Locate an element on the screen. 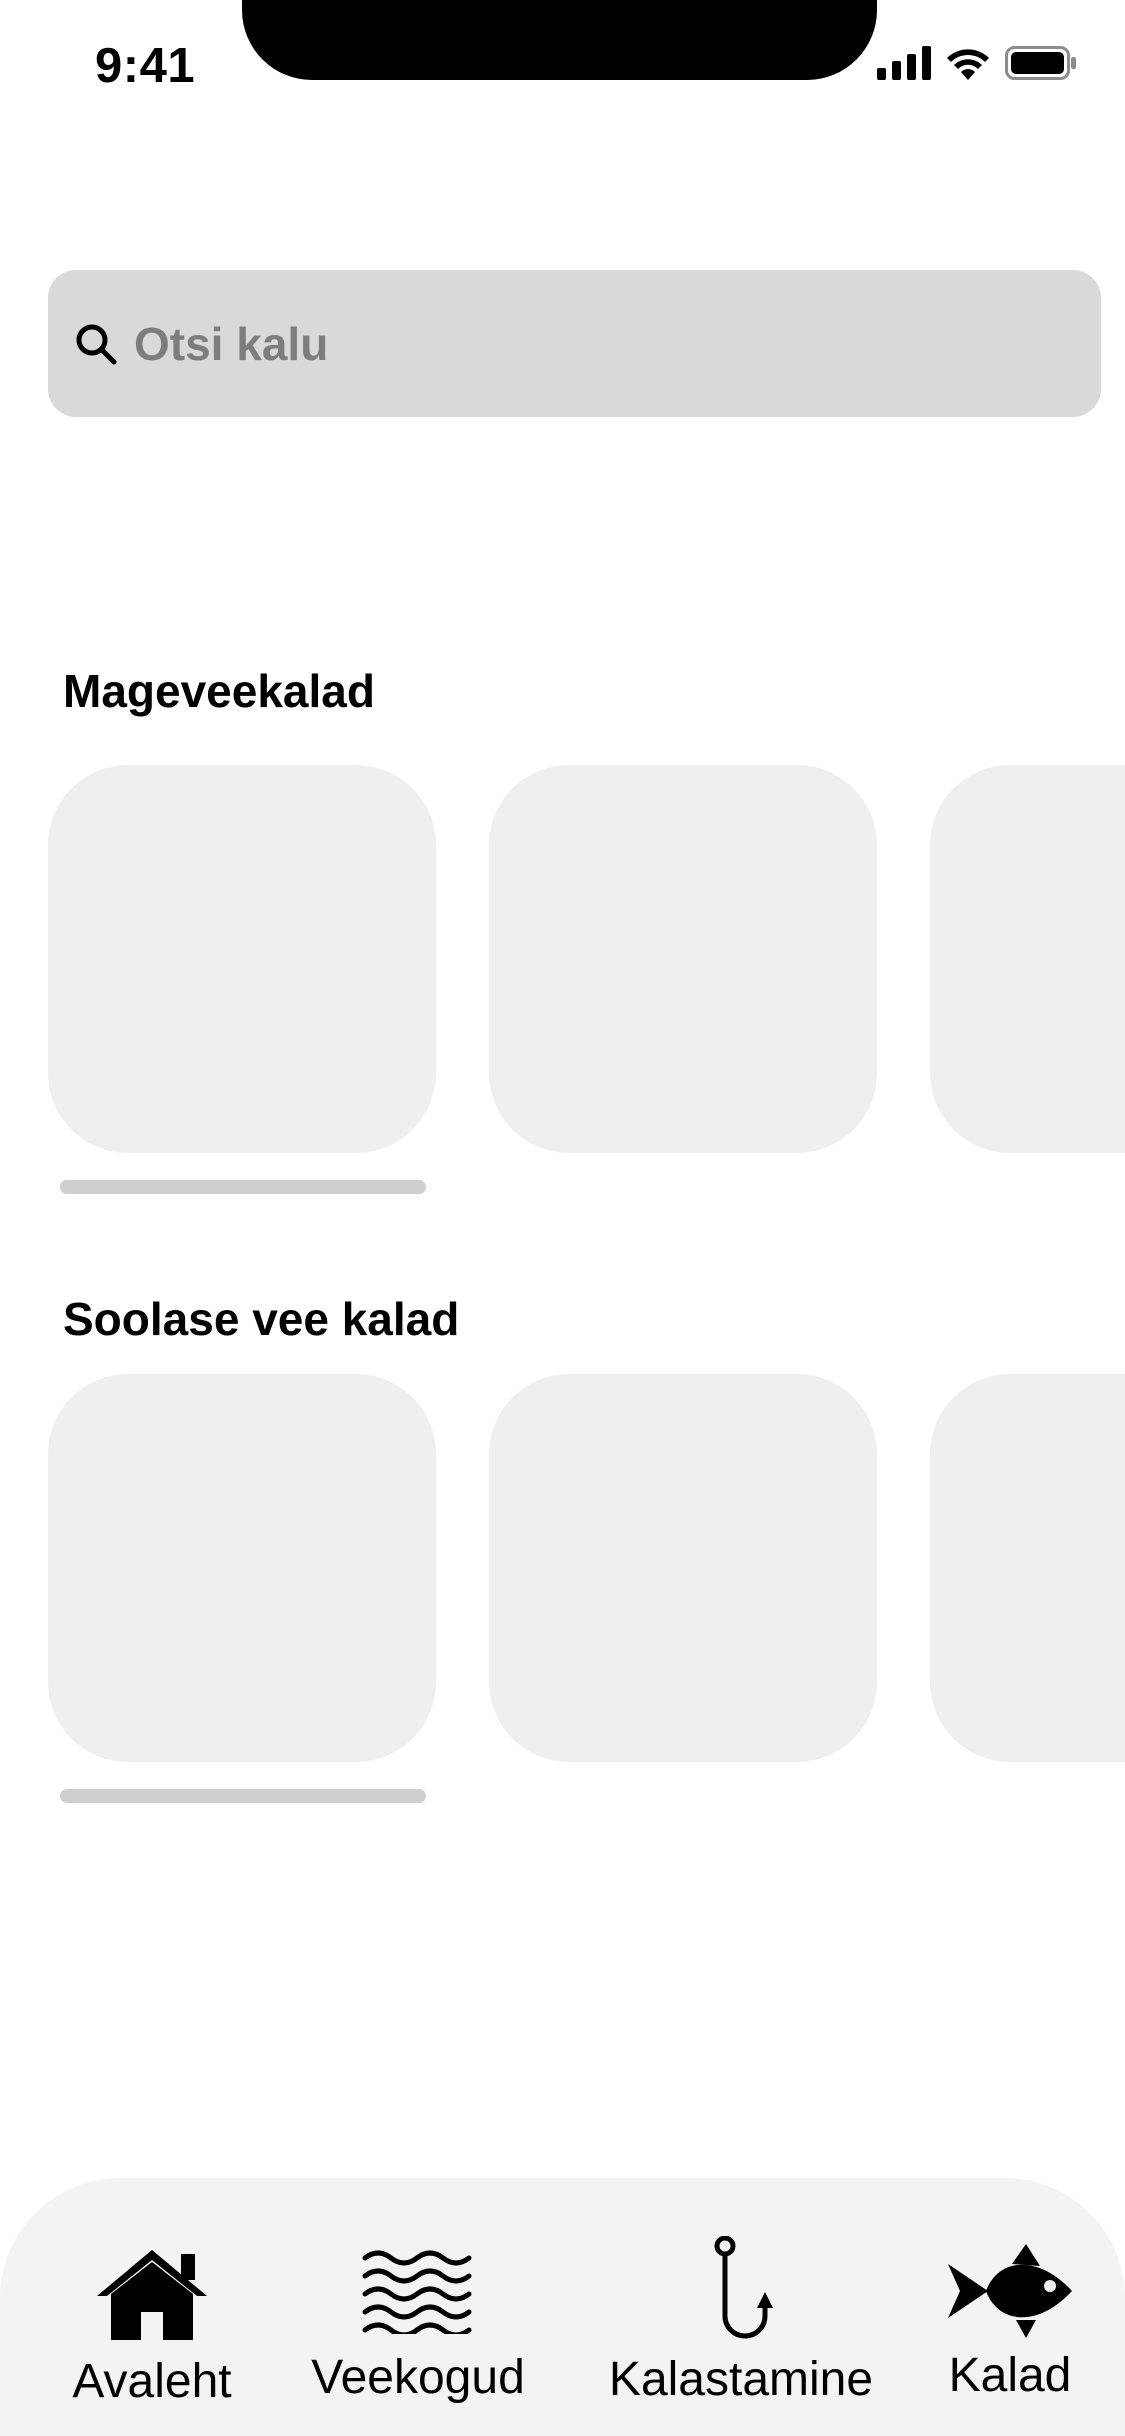  home-icon is located at coordinates (152, 2295).